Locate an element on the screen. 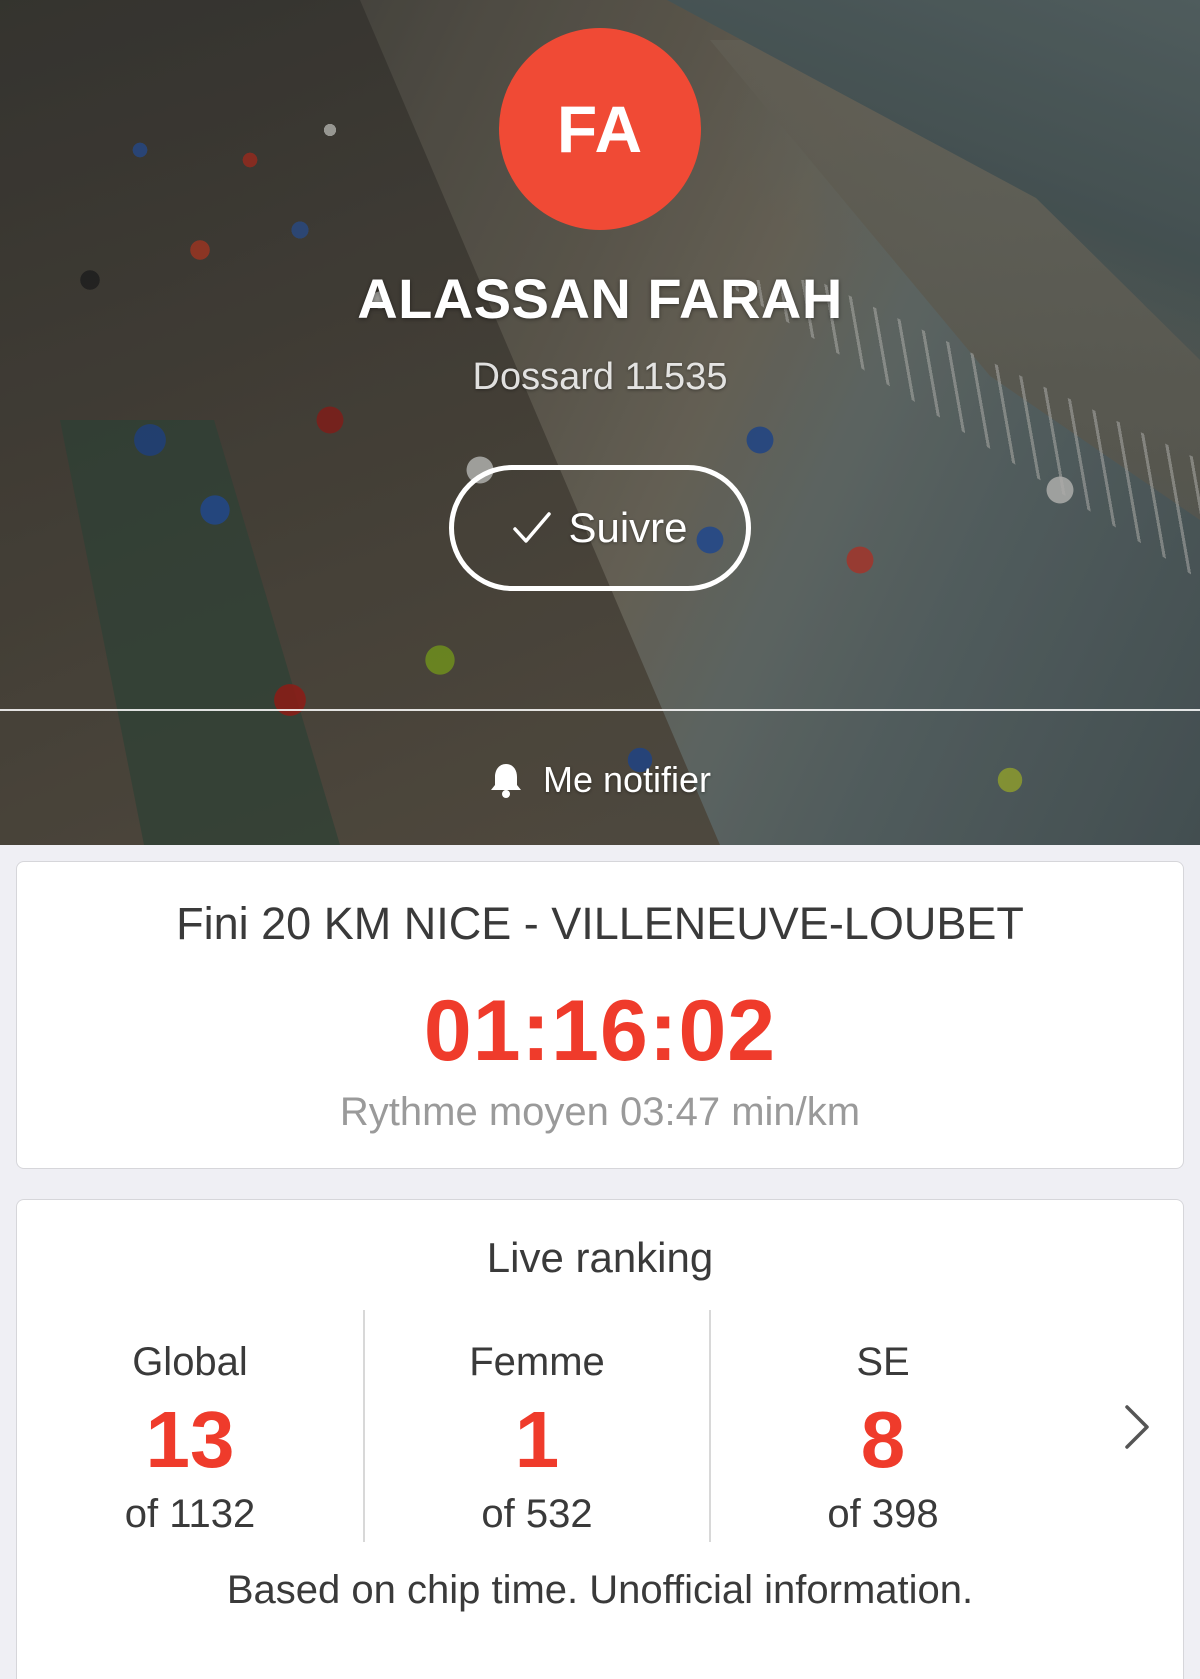 Image resolution: width=1200 pixels, height=1679 pixels. rank-label: Global is located at coordinates (190, 1362).